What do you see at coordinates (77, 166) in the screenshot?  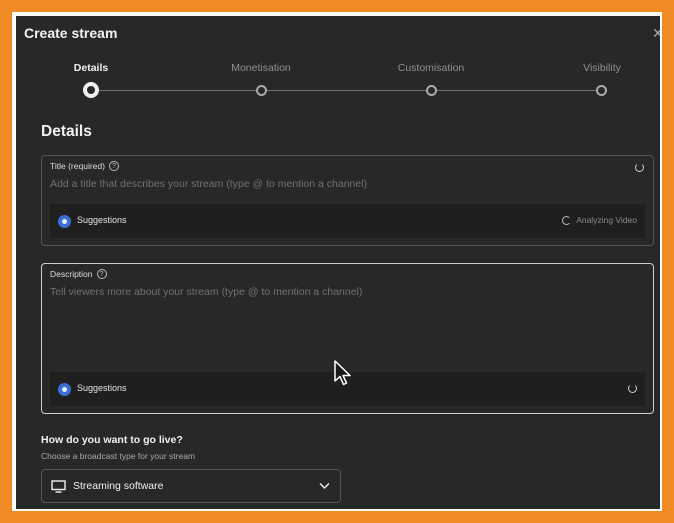 I see `title-label-text: Title (required)` at bounding box center [77, 166].